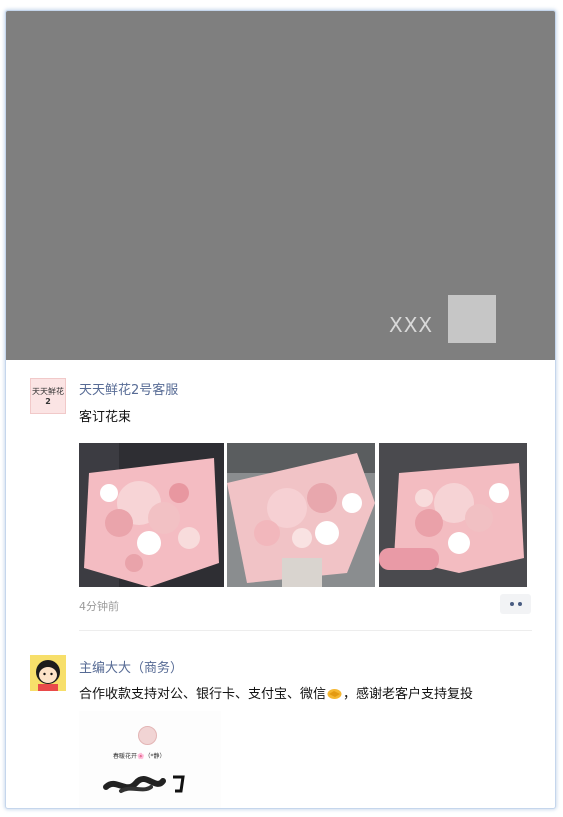 Image resolution: width=563 pixels, height=817 pixels. What do you see at coordinates (334, 694) in the screenshot?
I see `handshake-emoji-icon` at bounding box center [334, 694].